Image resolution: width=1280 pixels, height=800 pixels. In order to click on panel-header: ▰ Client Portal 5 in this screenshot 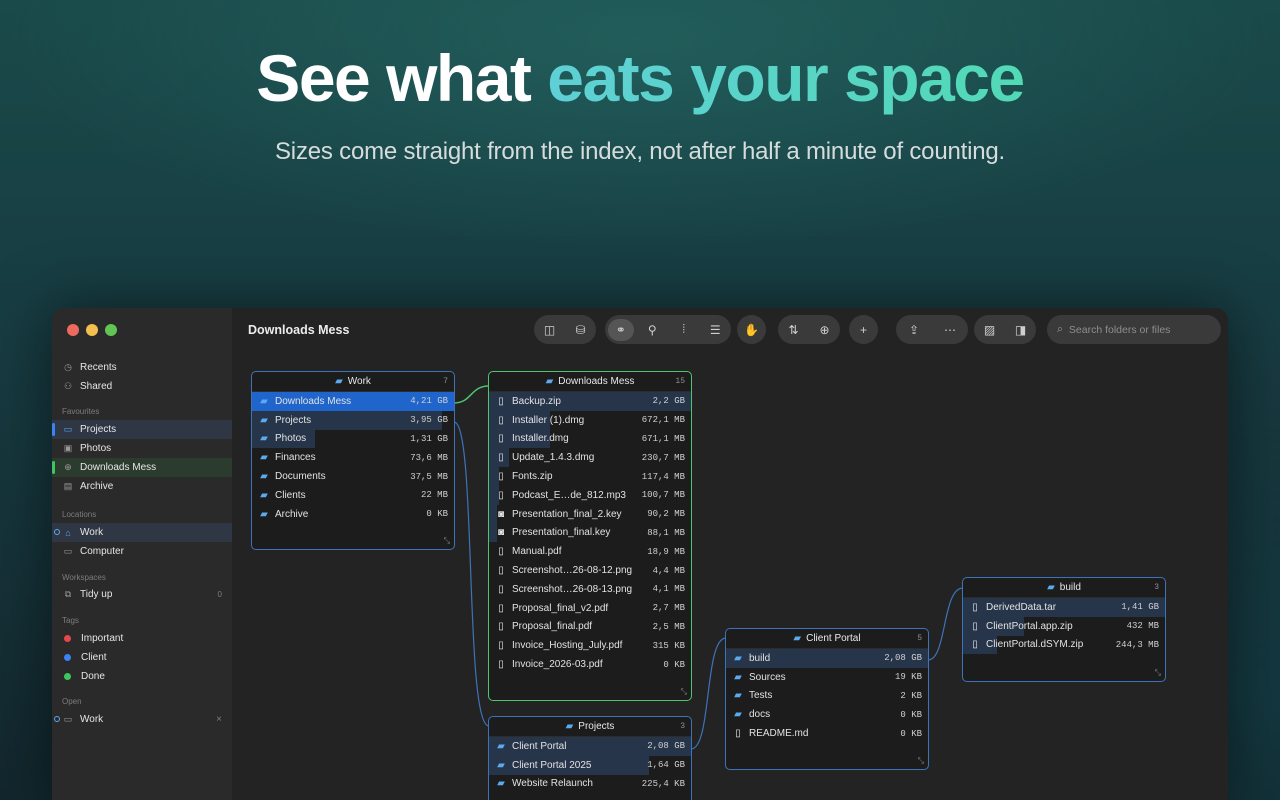, I will do `click(827, 639)`.